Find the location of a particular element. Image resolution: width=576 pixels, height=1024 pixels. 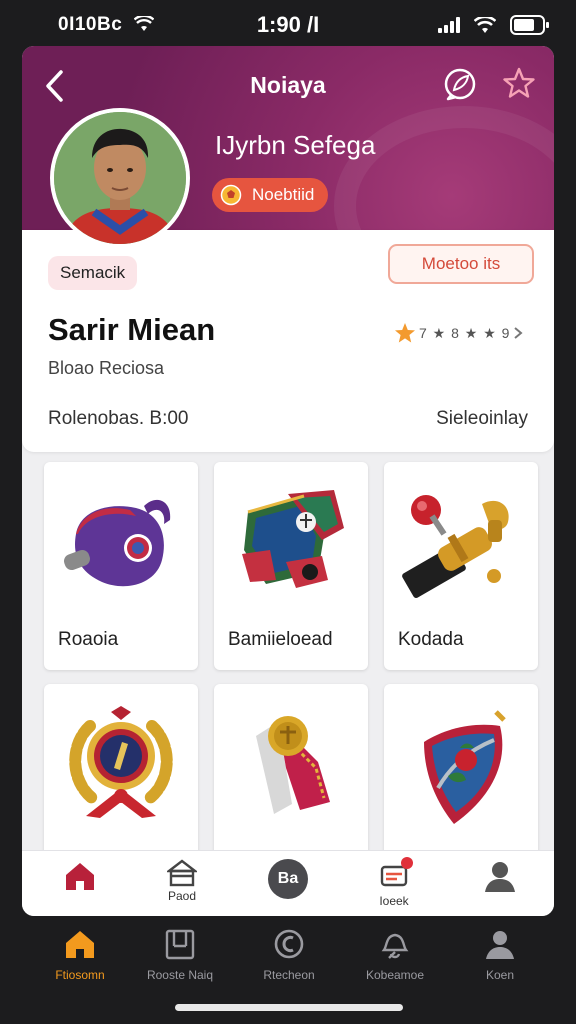

notification-dot is located at coordinates (407, 863).